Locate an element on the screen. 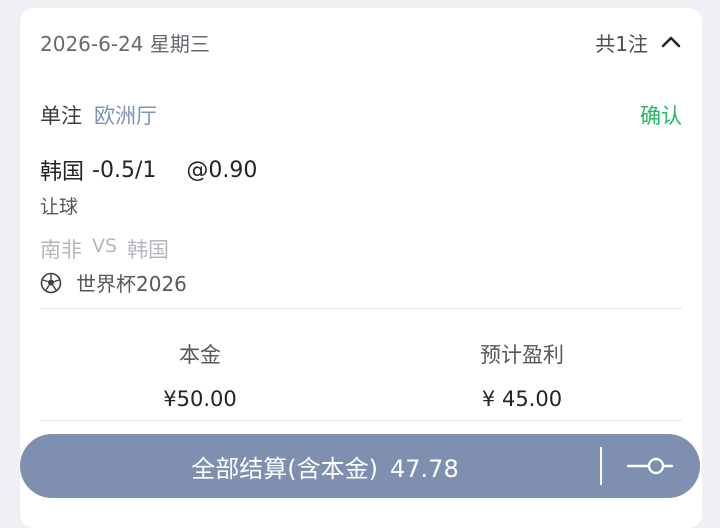 The image size is (720, 528). status-badge: 确认 is located at coordinates (661, 116).